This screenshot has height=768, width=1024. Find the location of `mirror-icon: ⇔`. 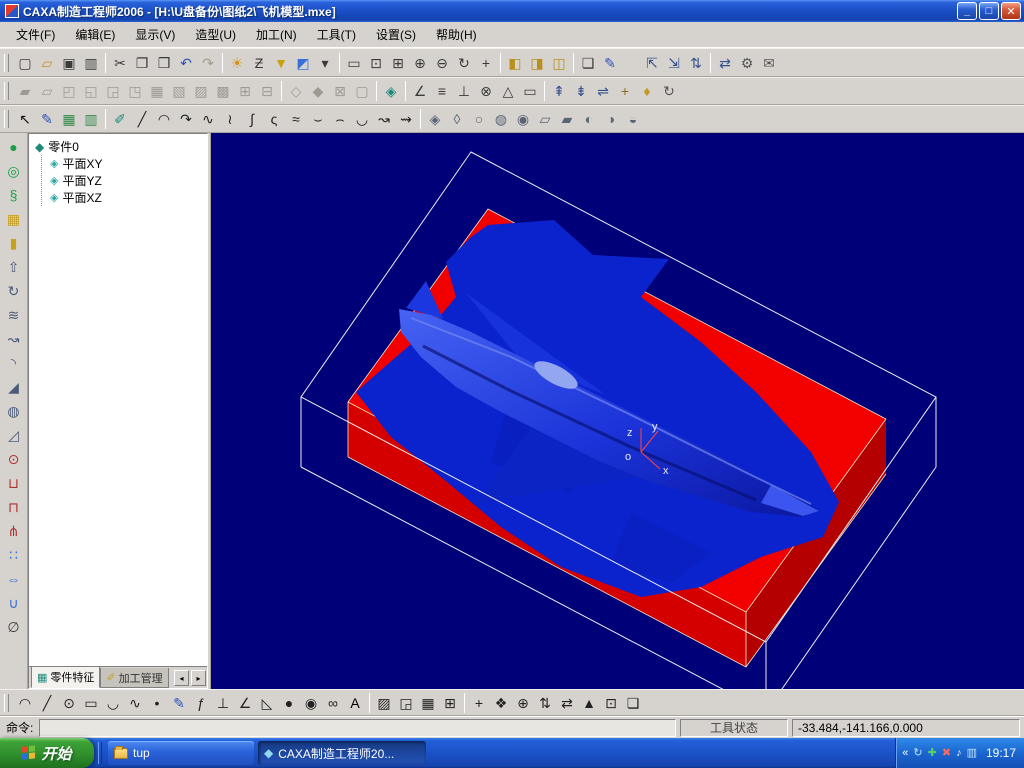

mirror-icon: ⇔ is located at coordinates (14, 579).